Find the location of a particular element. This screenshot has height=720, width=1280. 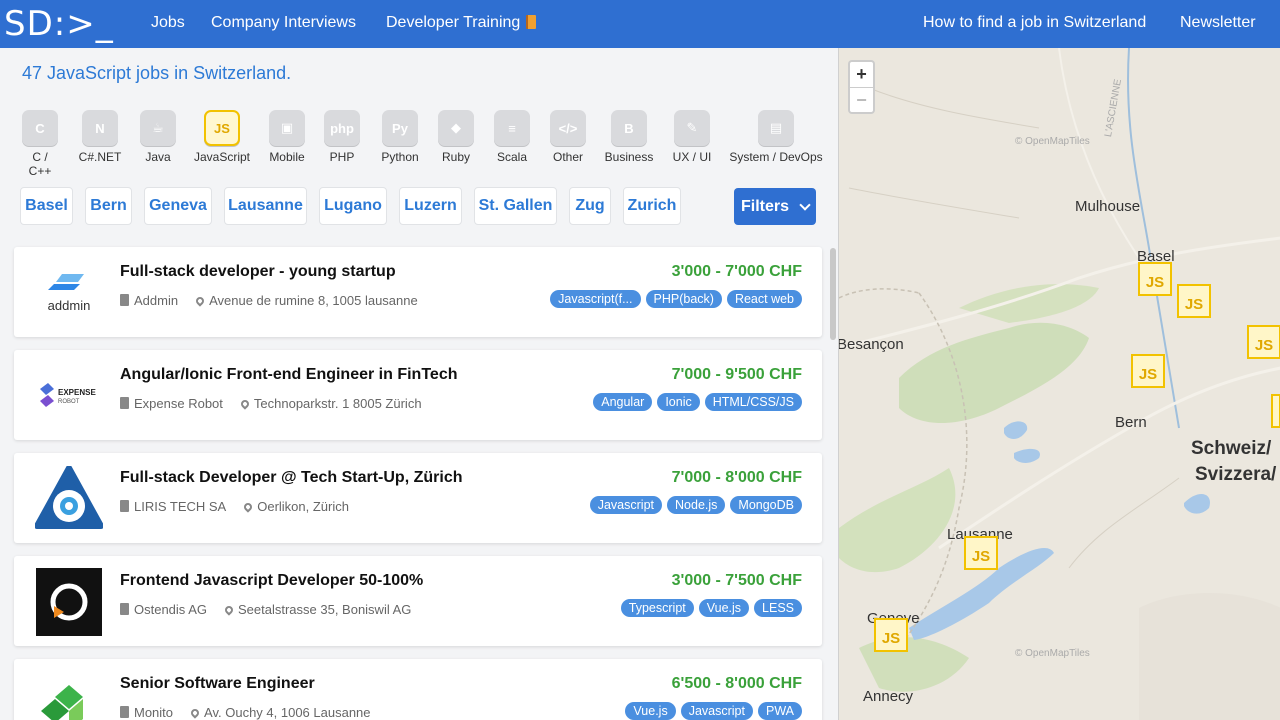

job-list-scrollbar is located at coordinates (833, 294).